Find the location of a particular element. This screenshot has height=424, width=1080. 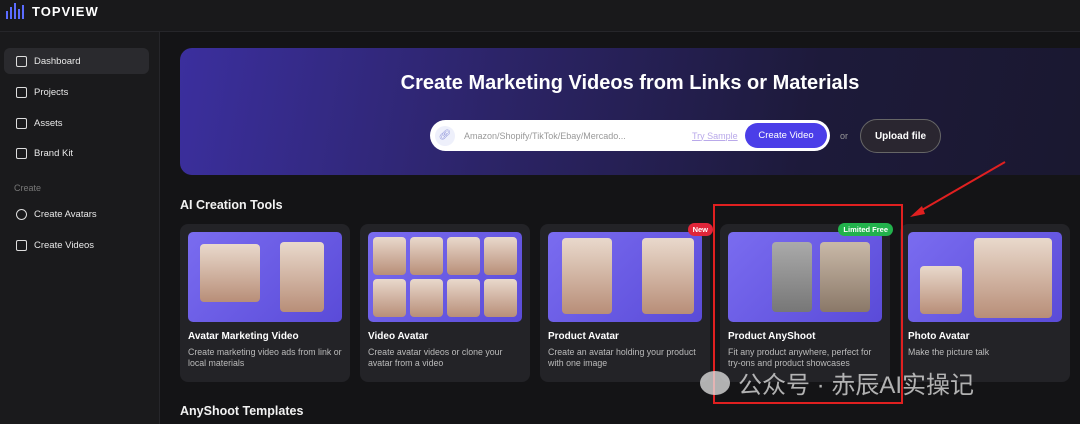

wechat-icon is located at coordinates (715, 382).